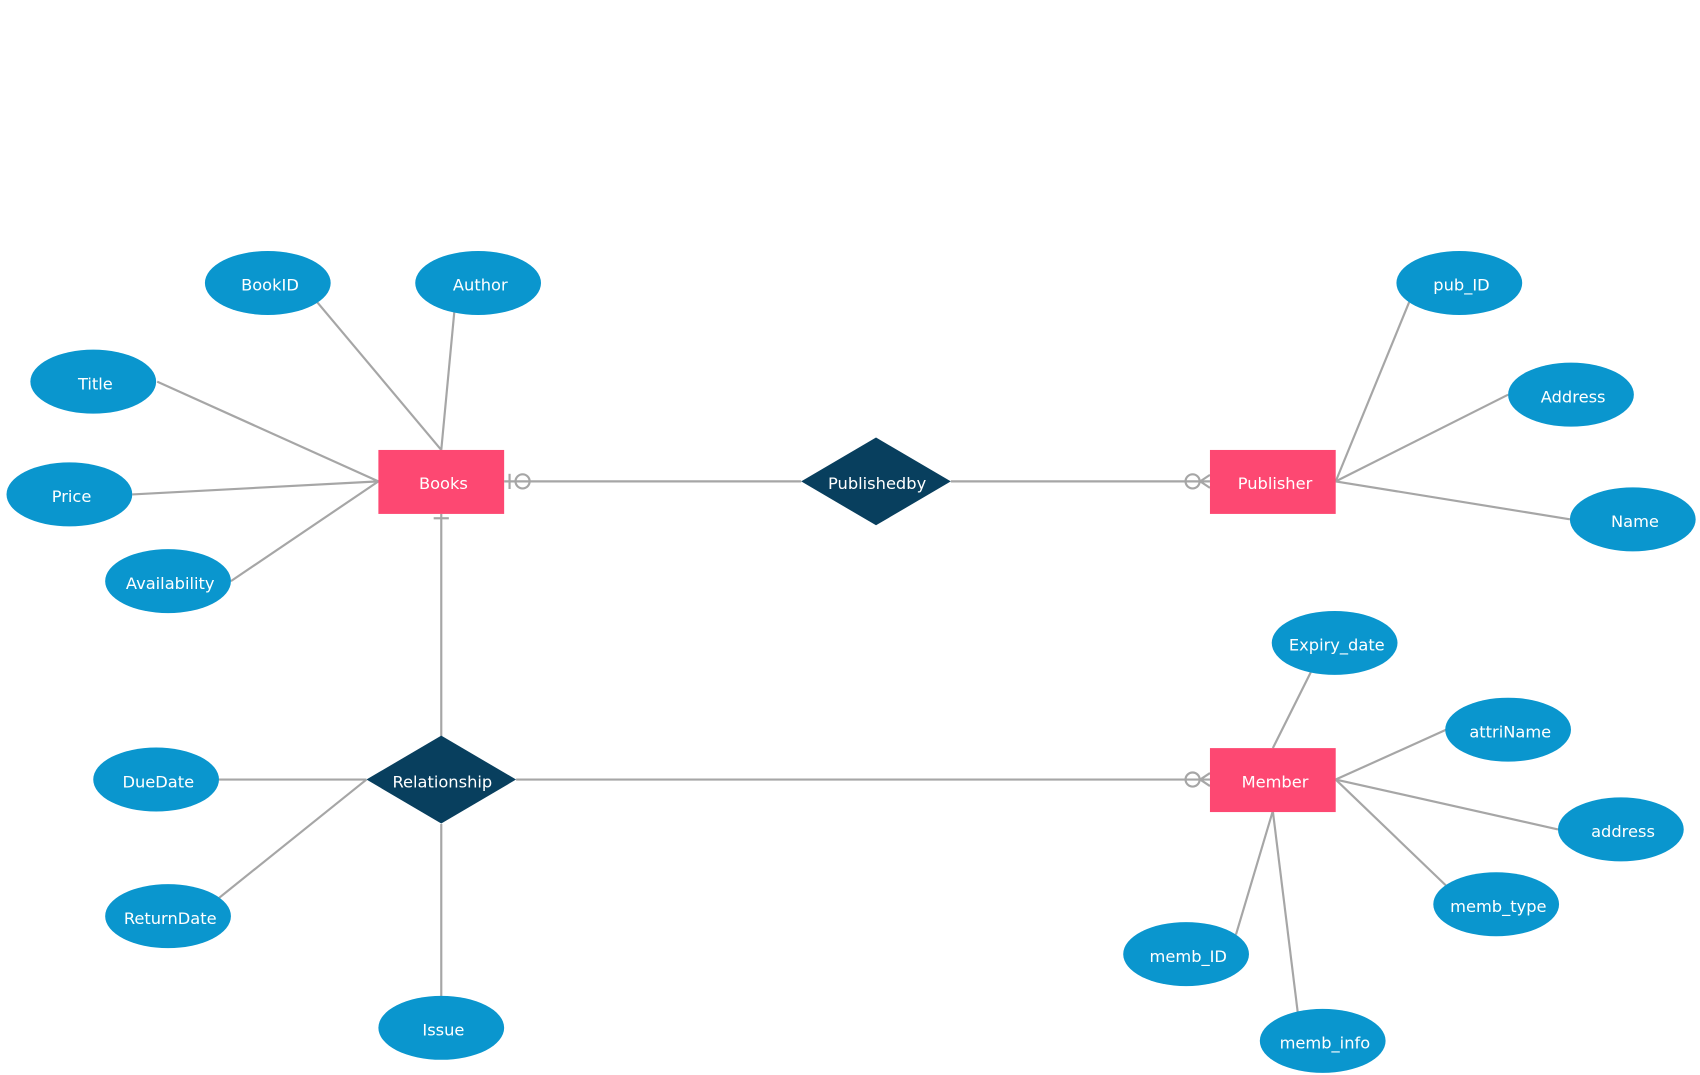 This screenshot has width=1700, height=1075. Describe the element at coordinates (304, 531) in the screenshot. I see `attribute-connector-availability` at that location.